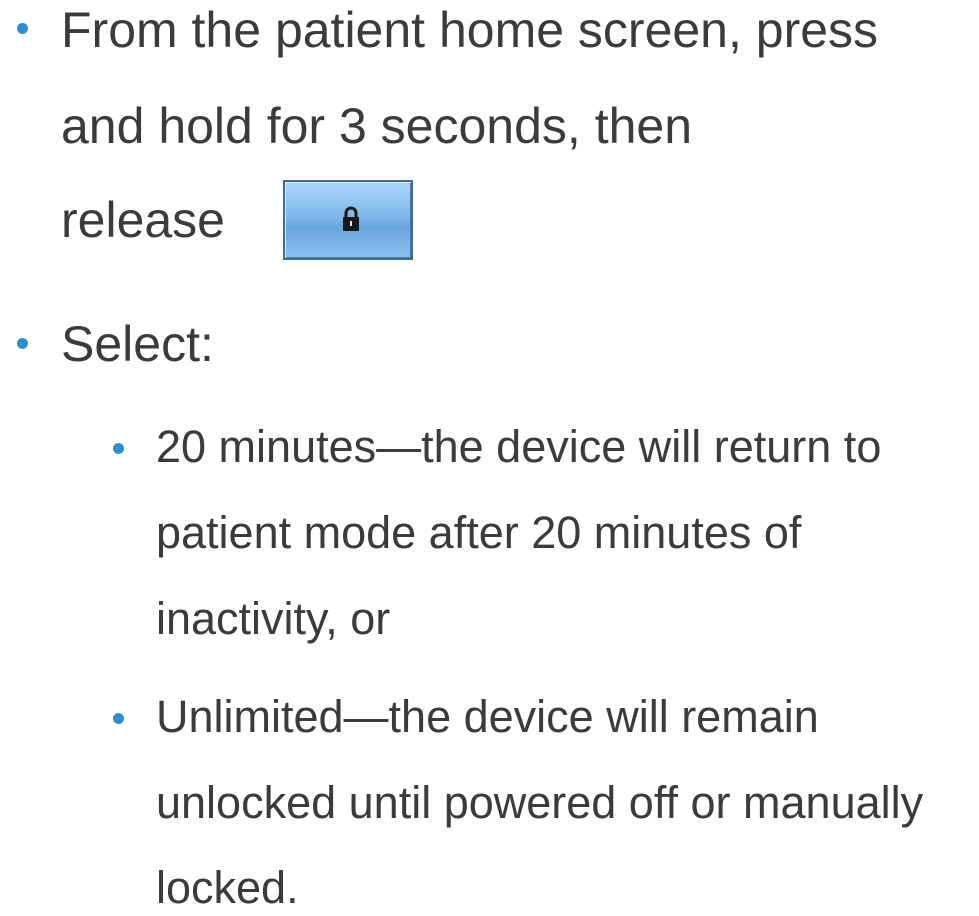 This screenshot has height=916, width=979. Describe the element at coordinates (540, 802) in the screenshot. I see `sub-bullet-2-line-2: unlocked until powered off or manually` at that location.